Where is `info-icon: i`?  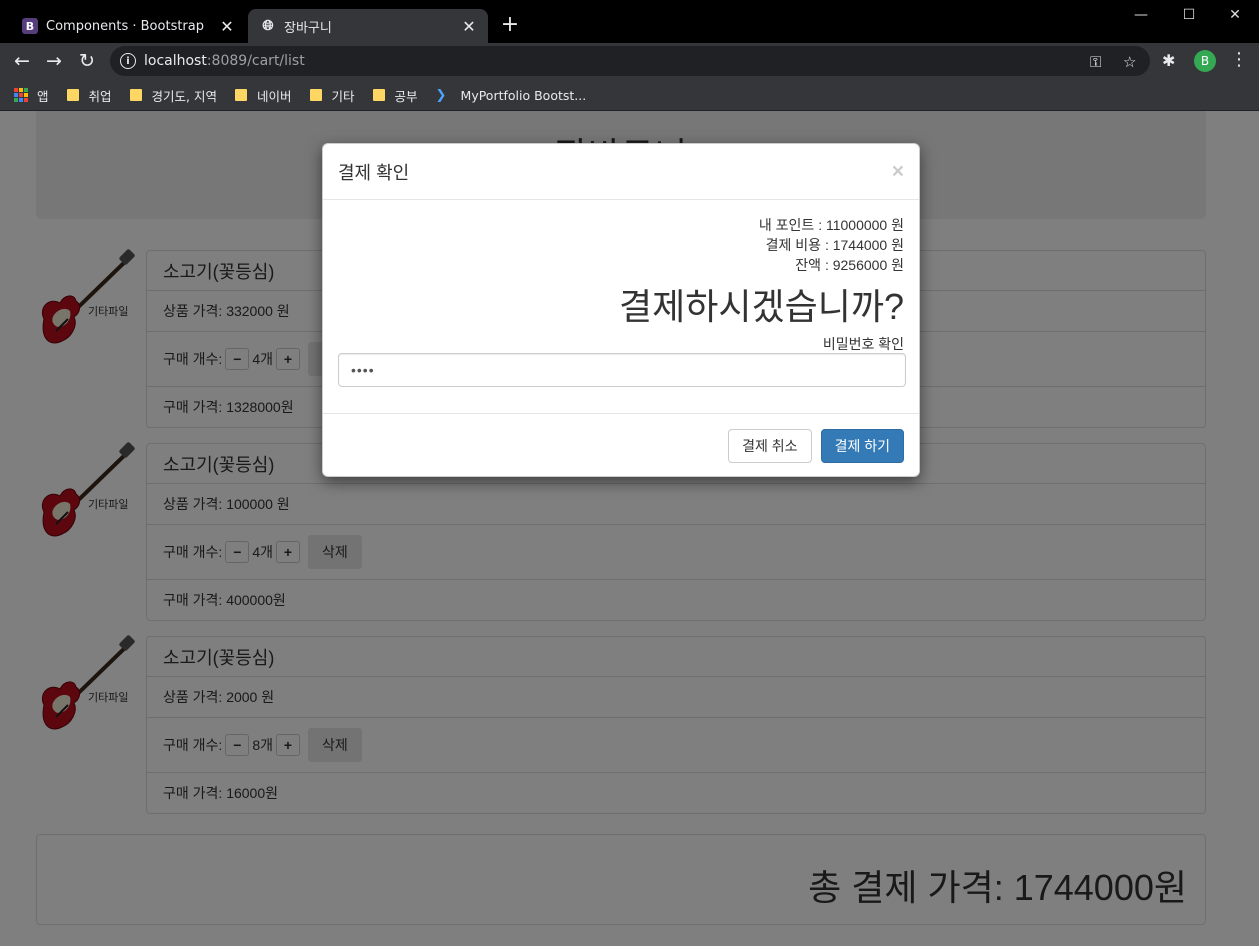 info-icon: i is located at coordinates (128, 61).